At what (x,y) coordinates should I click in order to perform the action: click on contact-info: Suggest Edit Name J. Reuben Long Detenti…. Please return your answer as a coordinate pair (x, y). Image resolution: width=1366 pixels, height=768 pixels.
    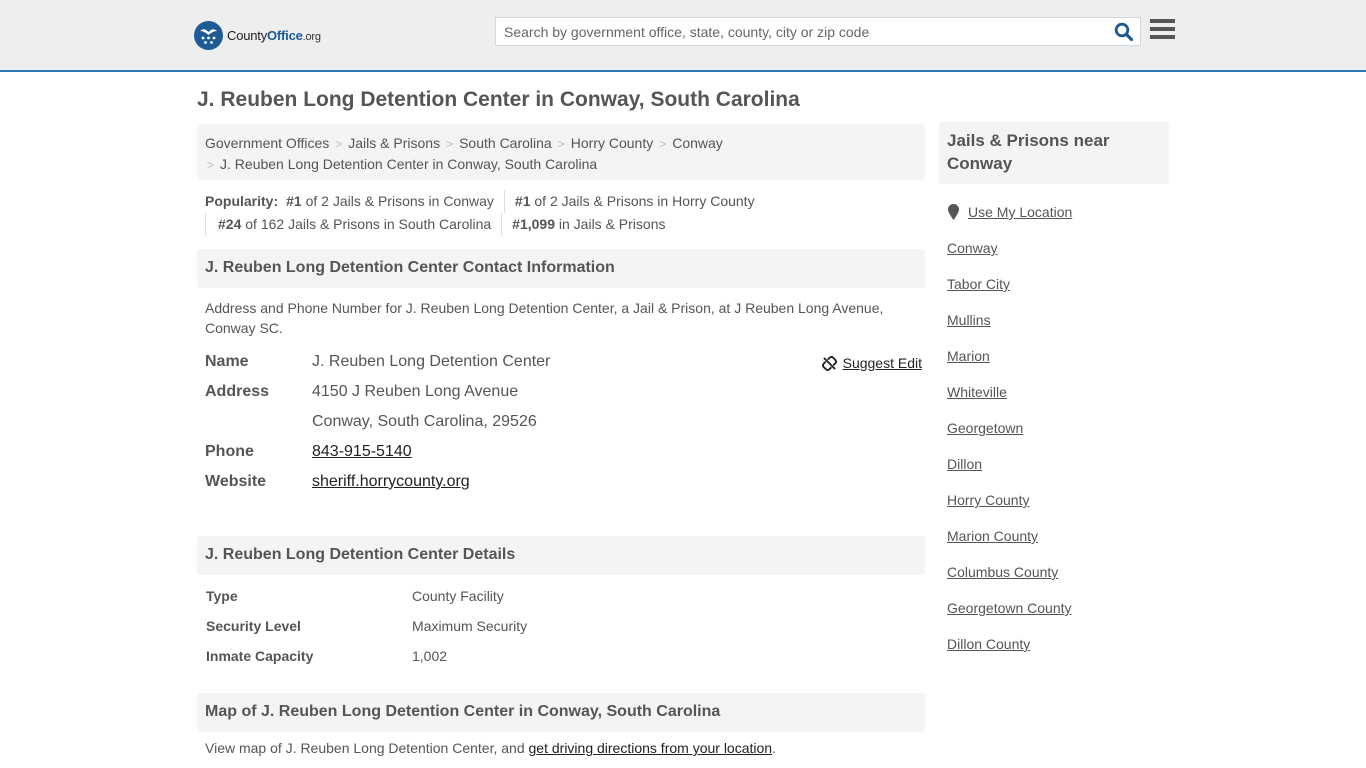
    Looking at the image, I should click on (561, 426).